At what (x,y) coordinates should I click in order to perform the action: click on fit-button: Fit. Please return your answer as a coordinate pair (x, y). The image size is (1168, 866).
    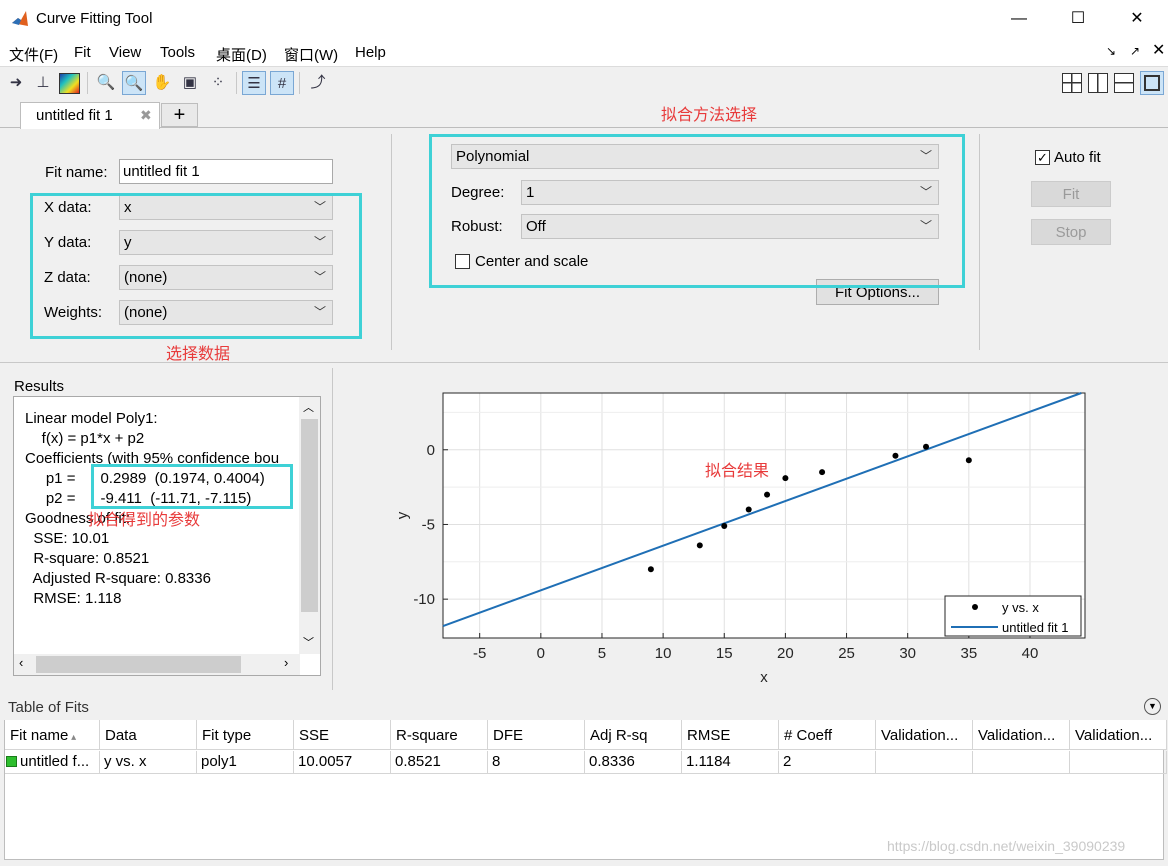
    Looking at the image, I should click on (1071, 194).